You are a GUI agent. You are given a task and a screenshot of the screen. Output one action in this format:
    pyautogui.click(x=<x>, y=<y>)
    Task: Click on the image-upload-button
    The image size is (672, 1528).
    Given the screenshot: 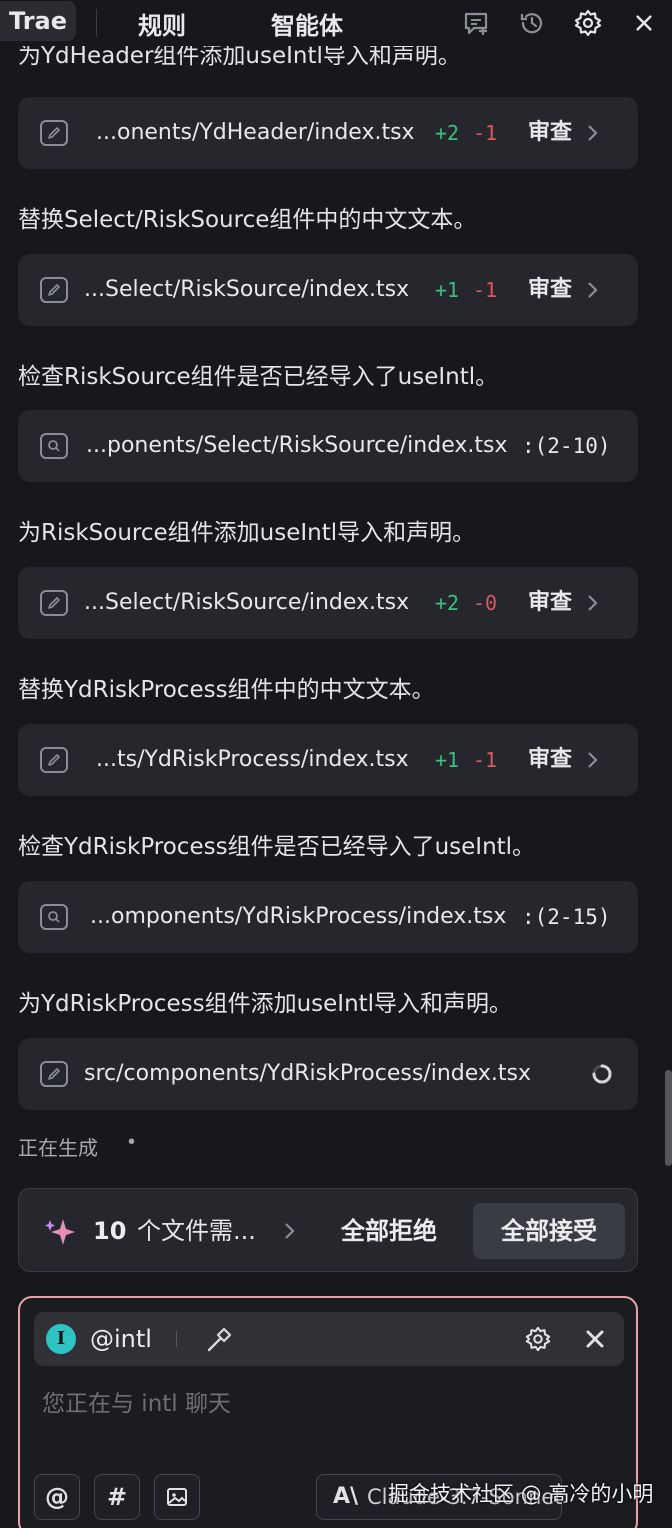 What is the action you would take?
    pyautogui.click(x=177, y=1497)
    